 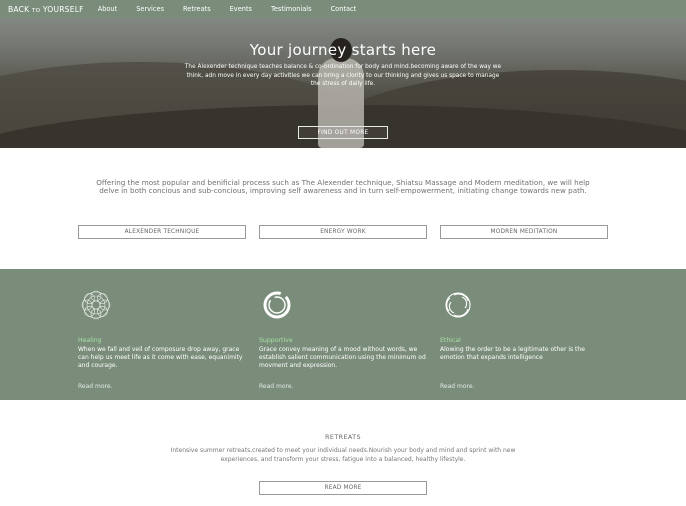 What do you see at coordinates (90, 340) in the screenshot?
I see `feature-title-healing: Healing` at bounding box center [90, 340].